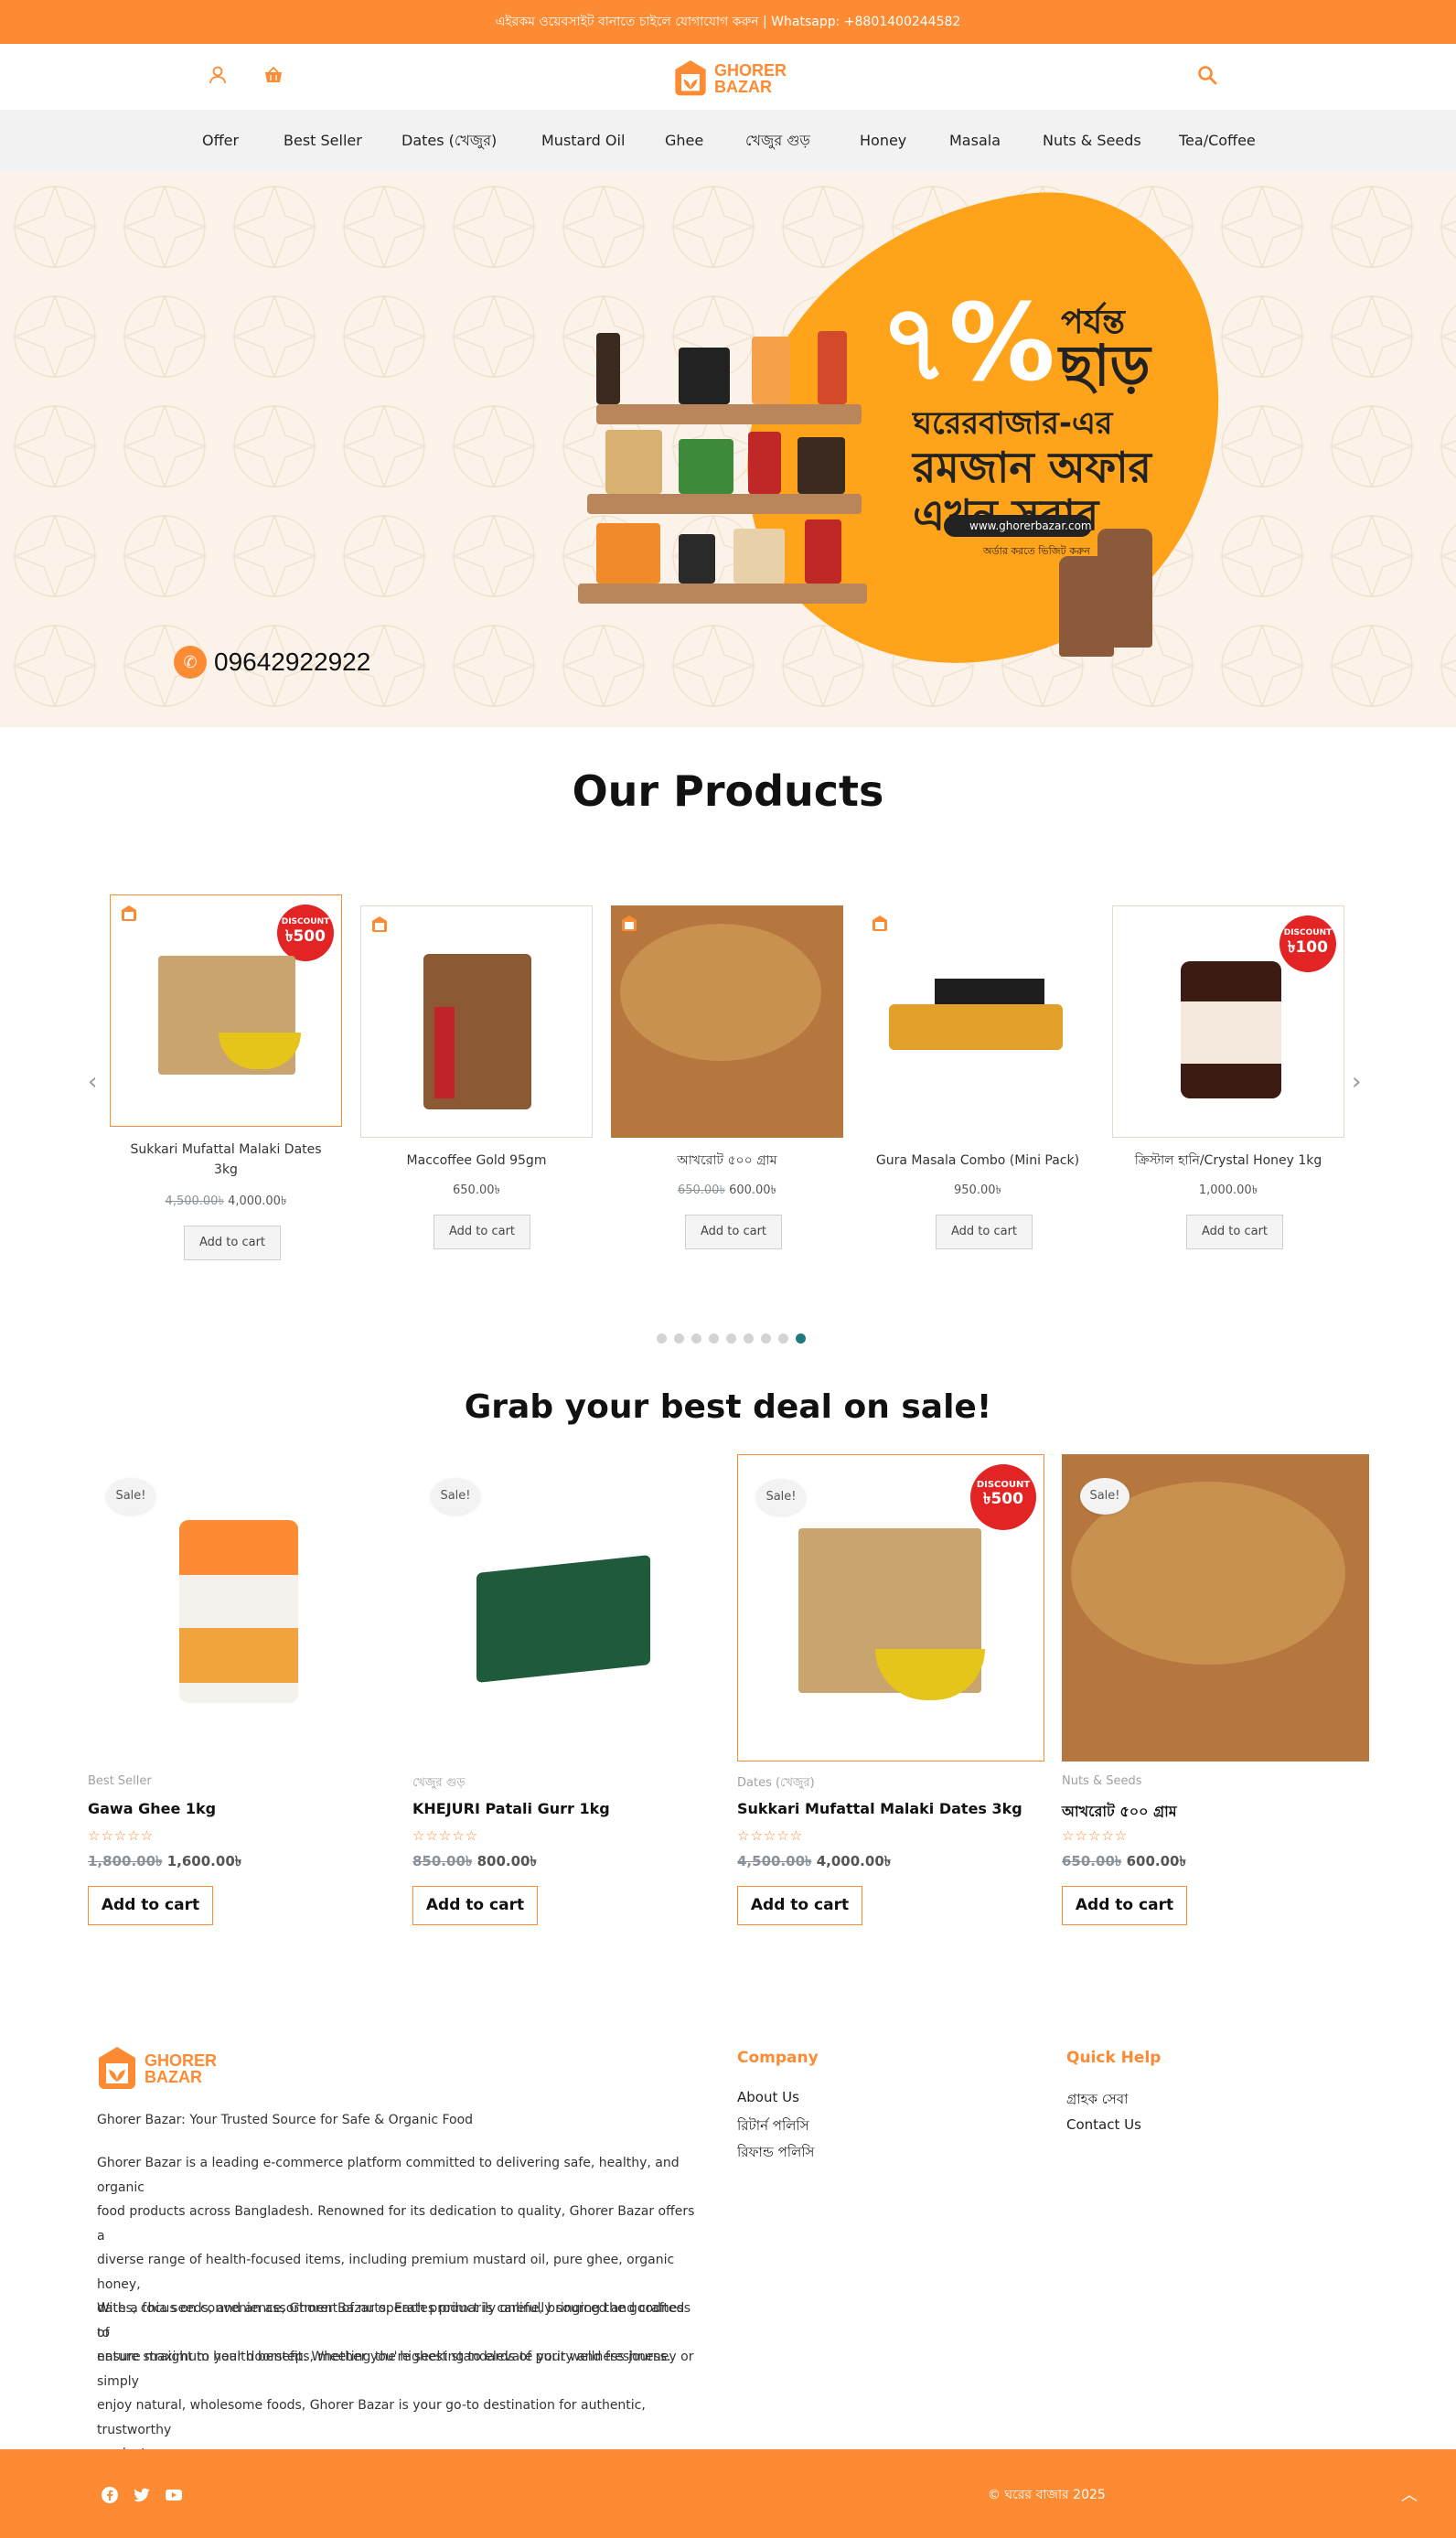 The width and height of the screenshot is (1456, 2538). What do you see at coordinates (975, 141) in the screenshot?
I see `nav-item-masala: Masala` at bounding box center [975, 141].